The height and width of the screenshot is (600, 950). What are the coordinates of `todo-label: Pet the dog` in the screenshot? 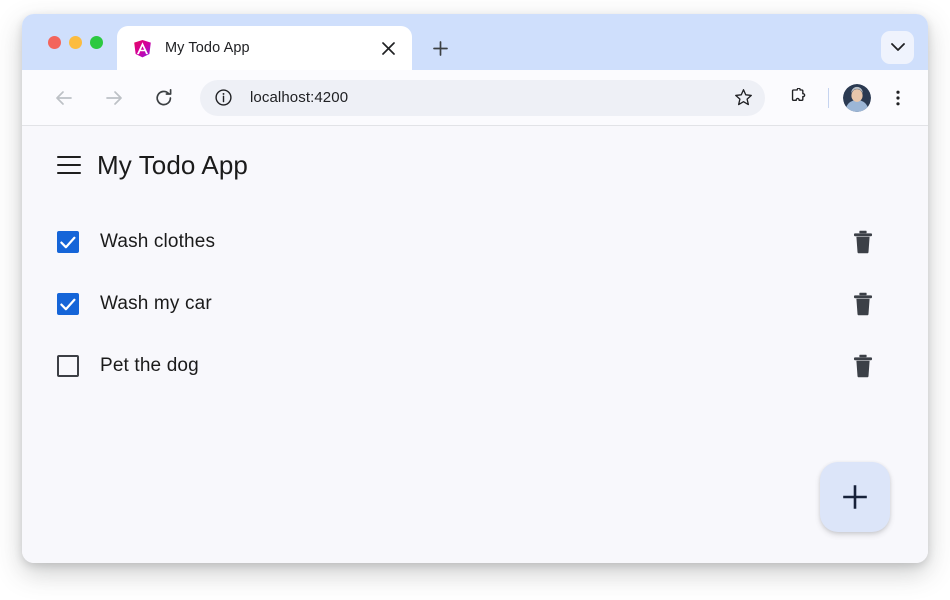 It's located at (149, 365).